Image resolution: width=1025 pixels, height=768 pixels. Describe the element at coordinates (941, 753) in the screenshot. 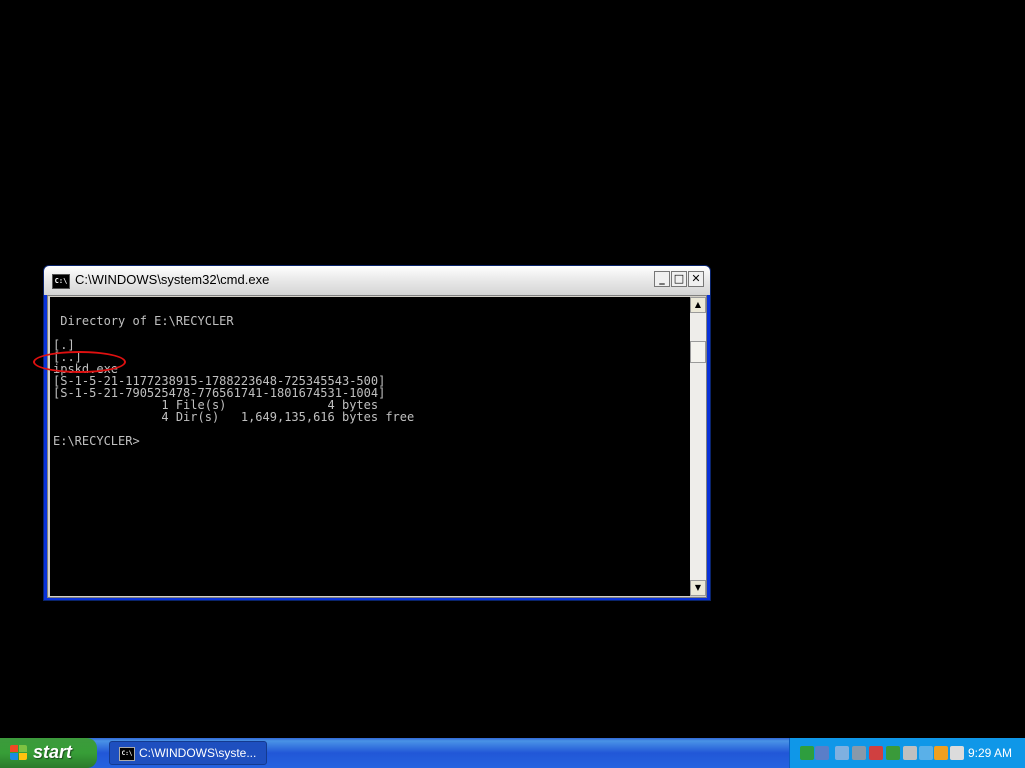

I see `media-icon` at that location.